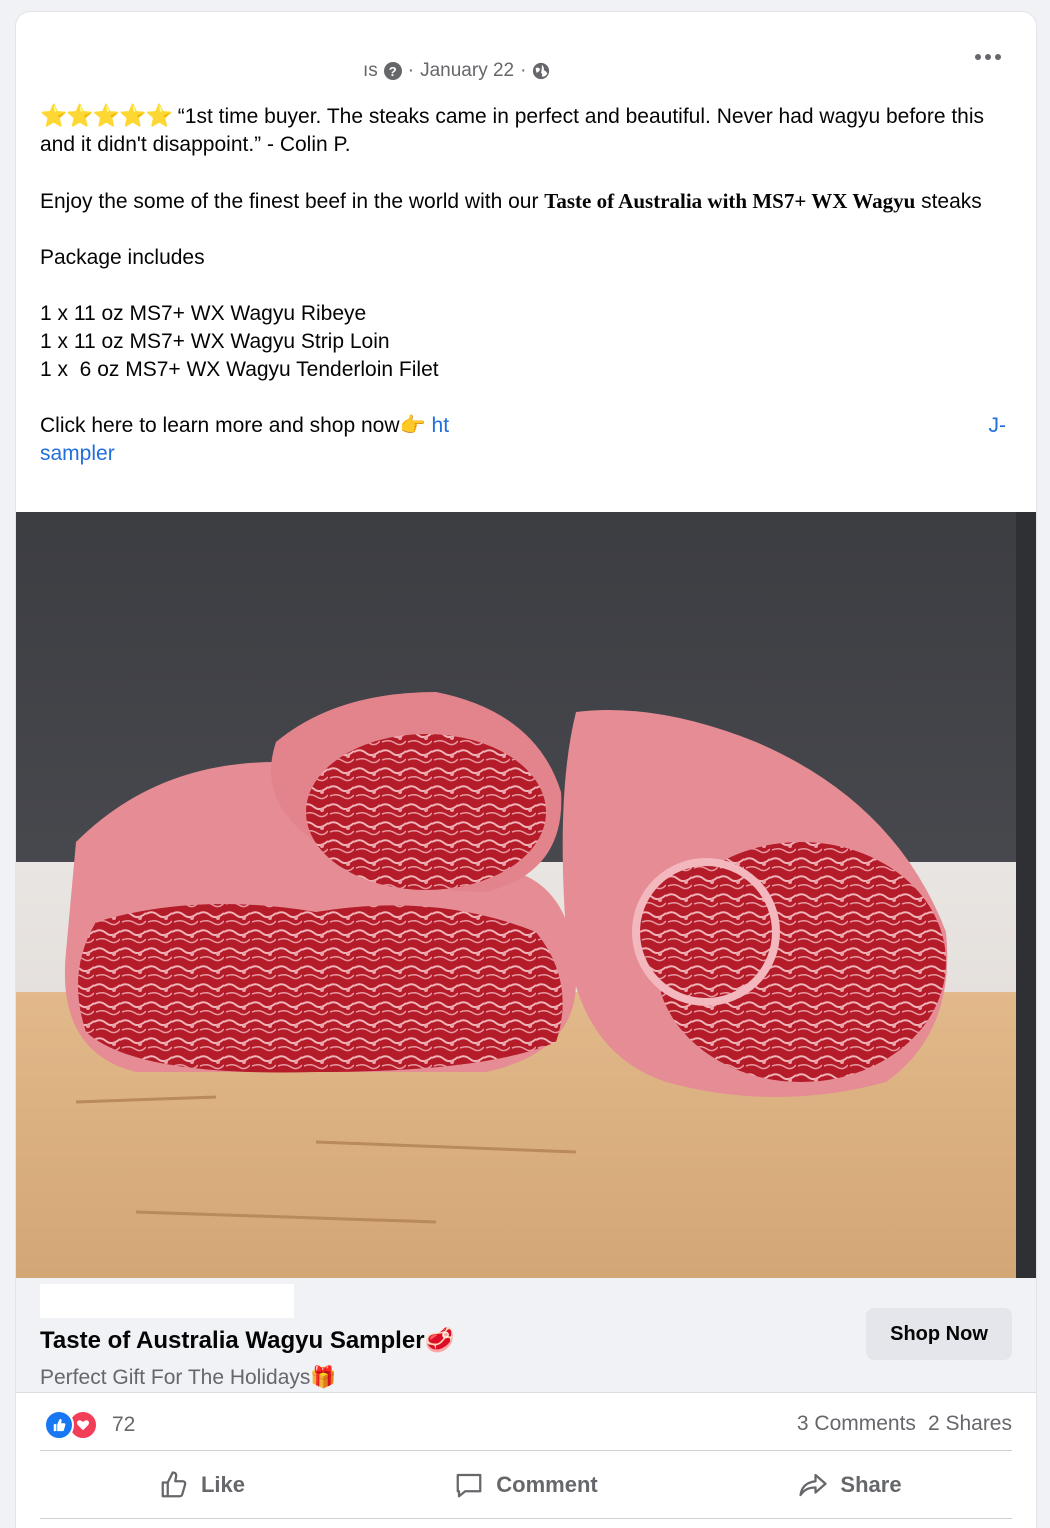  Describe the element at coordinates (948, 201) in the screenshot. I see `intro-suffix: steaks` at that location.